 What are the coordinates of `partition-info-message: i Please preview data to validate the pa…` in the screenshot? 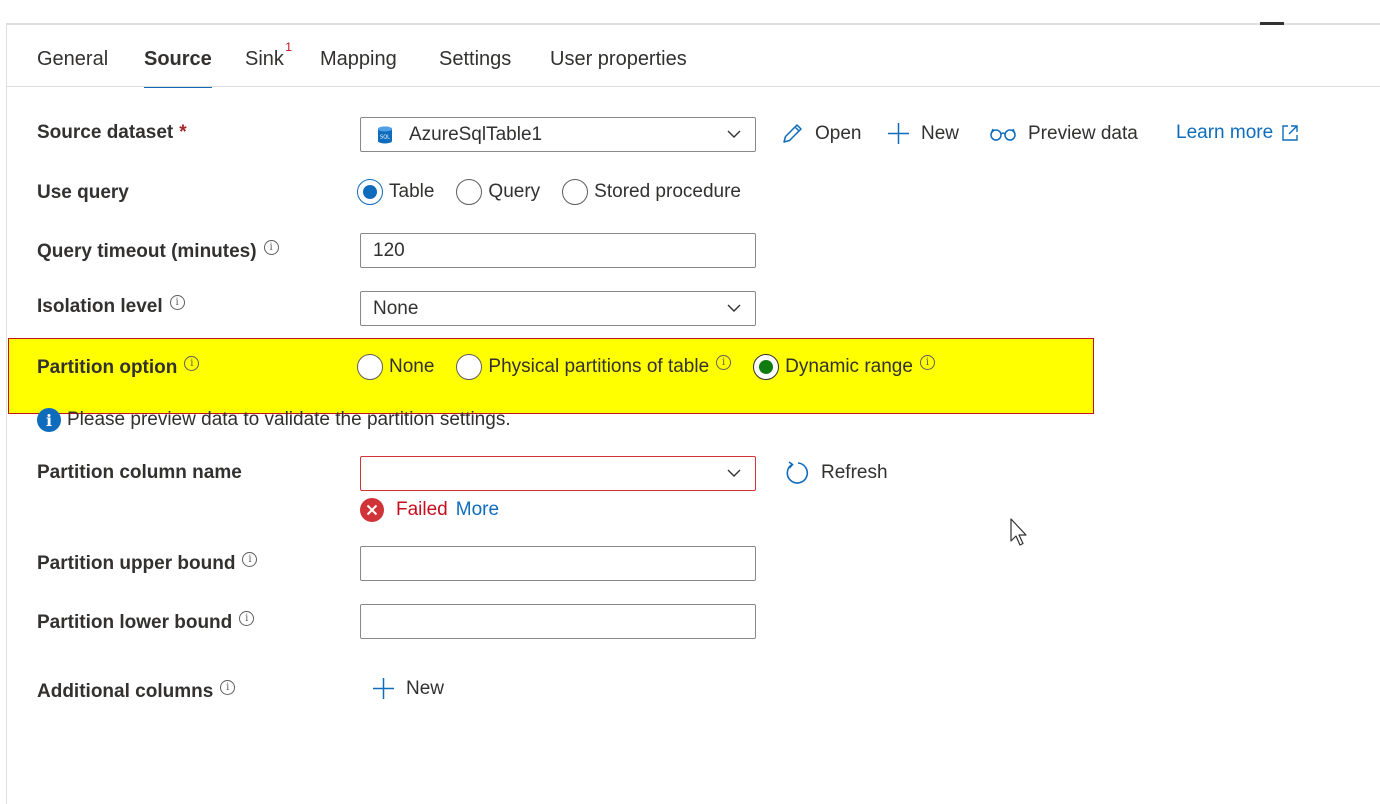 It's located at (274, 420).